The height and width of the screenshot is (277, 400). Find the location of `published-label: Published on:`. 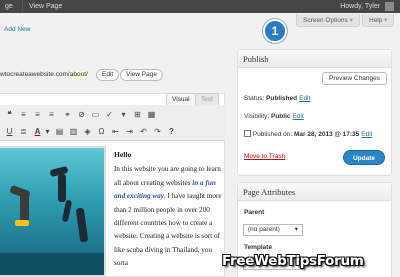

published-label: Published on: is located at coordinates (272, 134).